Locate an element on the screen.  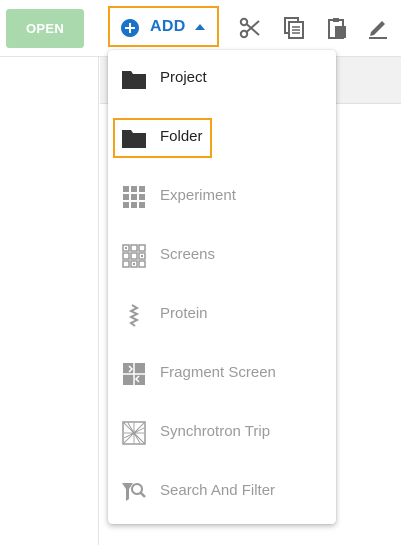
menu-item-label: Folder is located at coordinates (181, 136).